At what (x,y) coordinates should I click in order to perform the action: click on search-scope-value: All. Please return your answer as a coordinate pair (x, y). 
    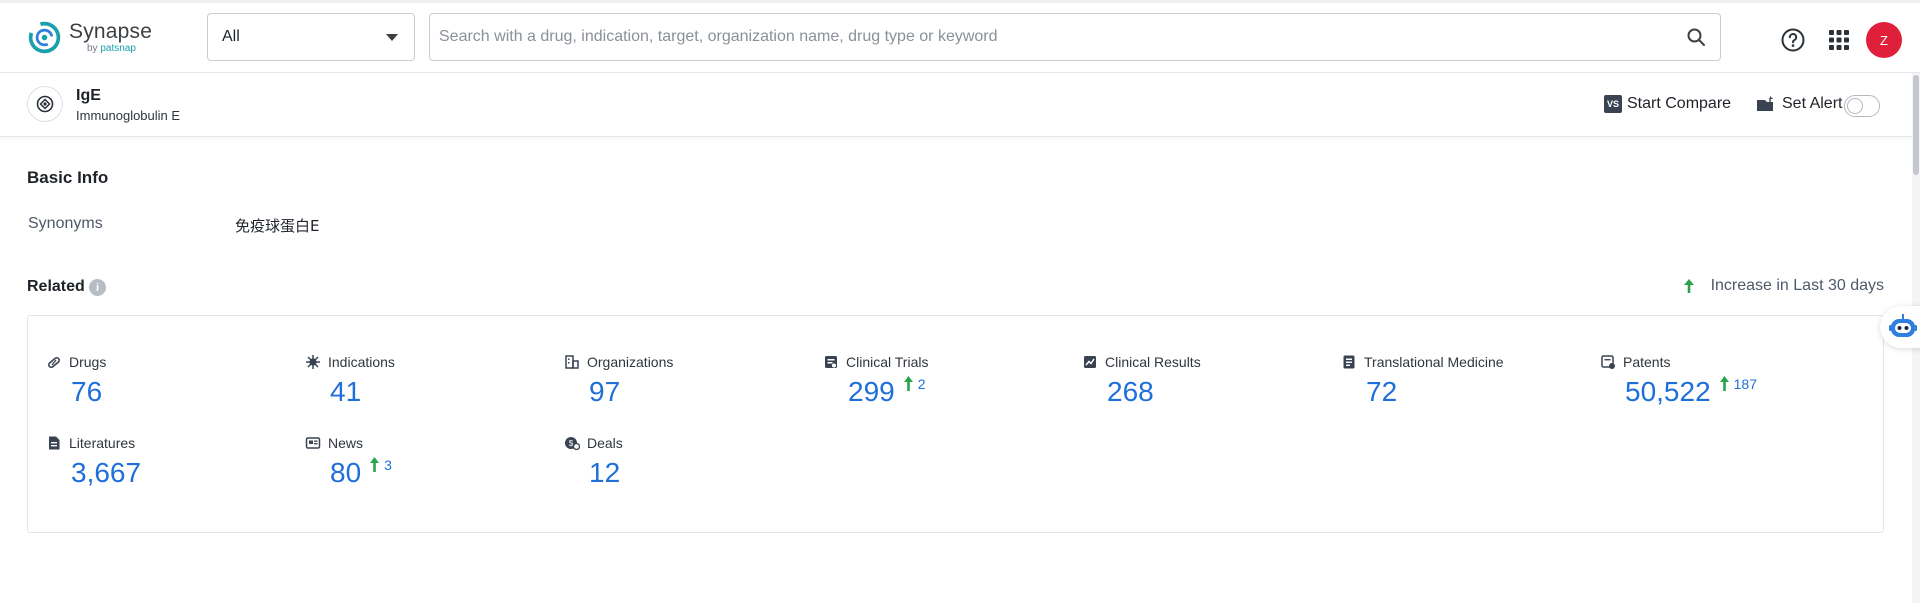
    Looking at the image, I should click on (231, 37).